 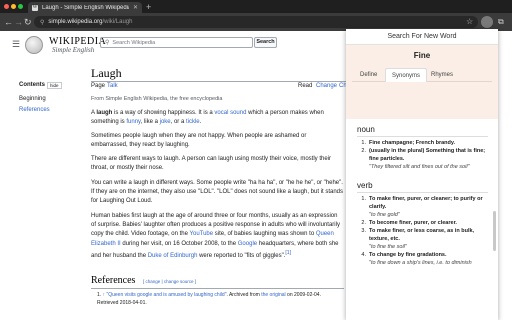 What do you see at coordinates (8, 22) in the screenshot?
I see `back-arrow-icon: ←` at bounding box center [8, 22].